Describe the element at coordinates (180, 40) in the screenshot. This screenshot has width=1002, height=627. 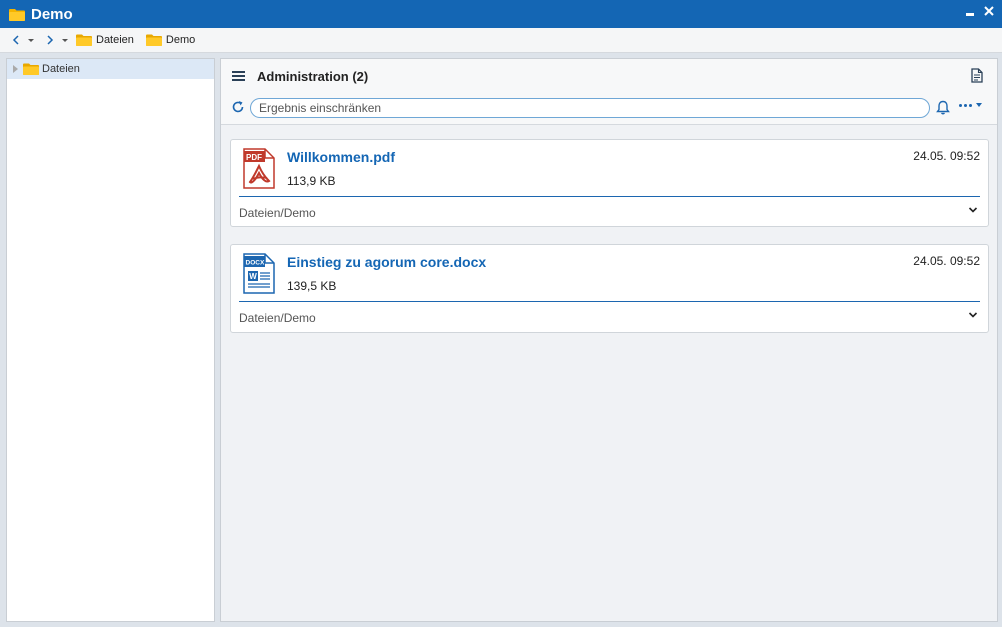
I see `breadcrumb-label: Demo` at that location.